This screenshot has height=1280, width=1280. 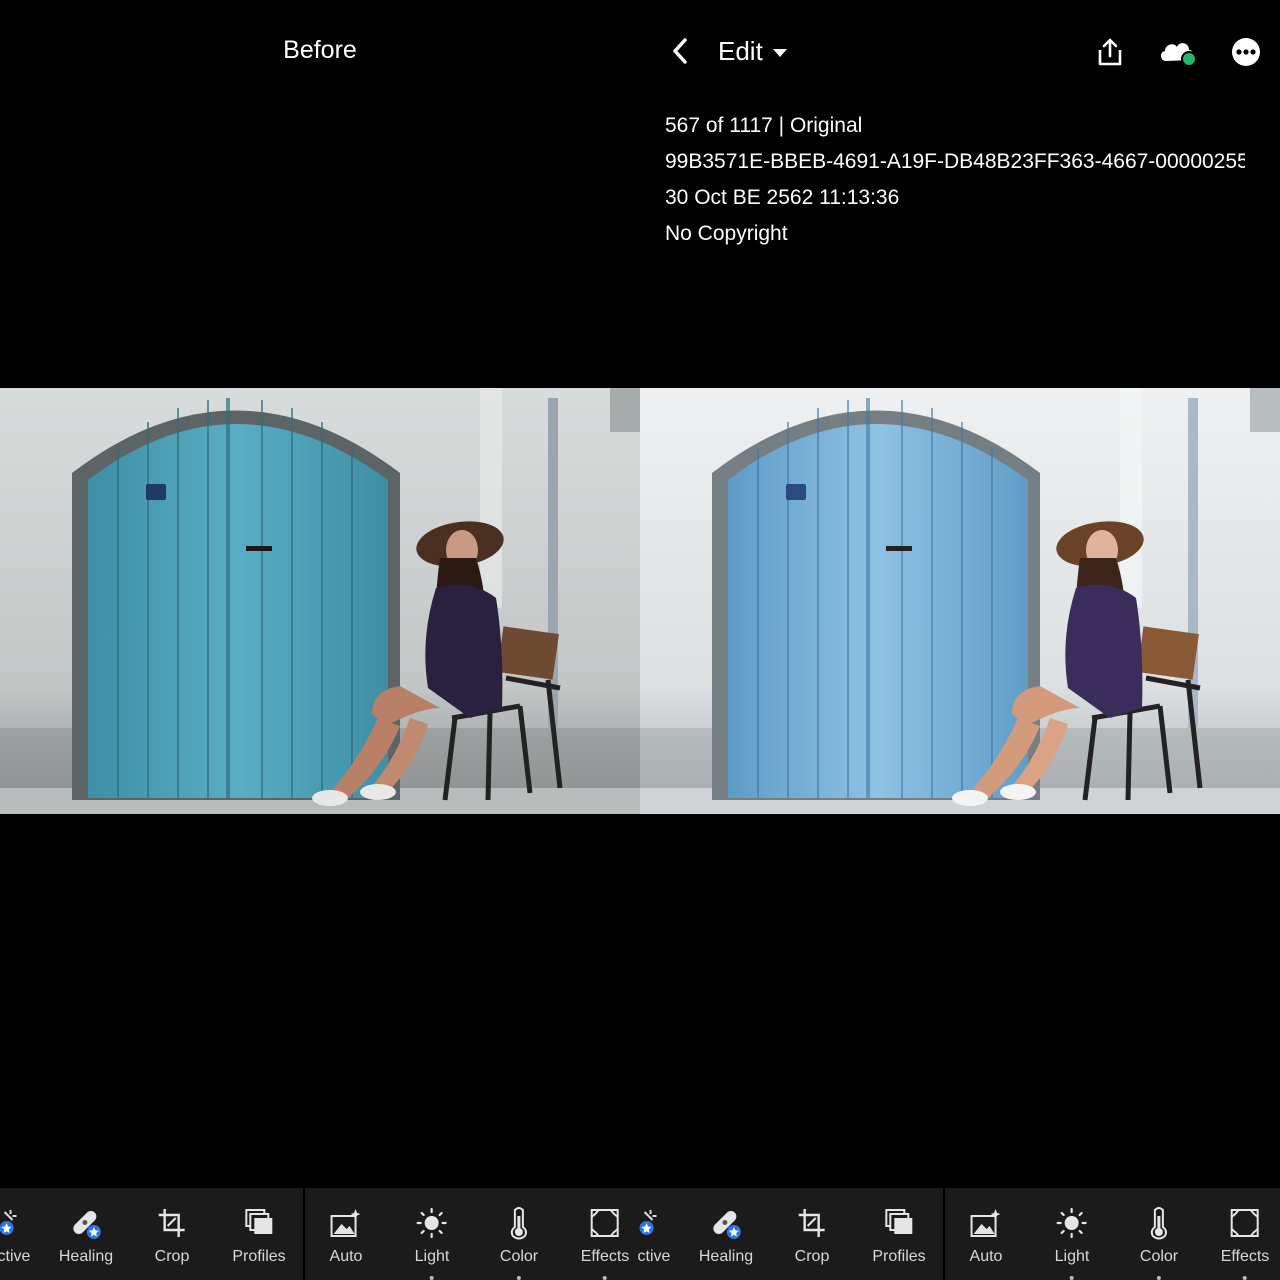 I want to click on top-bar: Edit, so click(x=970, y=51).